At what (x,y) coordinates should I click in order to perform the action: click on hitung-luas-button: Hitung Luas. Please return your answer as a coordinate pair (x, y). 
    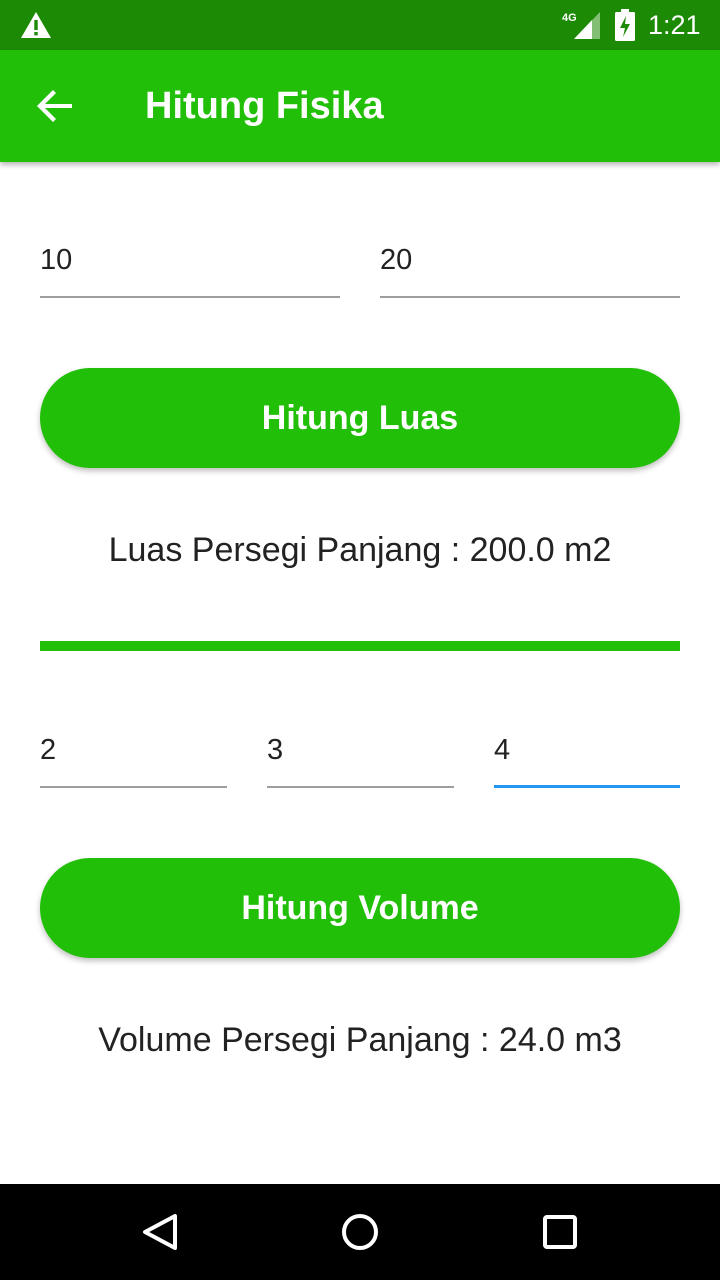
    Looking at the image, I should click on (360, 418).